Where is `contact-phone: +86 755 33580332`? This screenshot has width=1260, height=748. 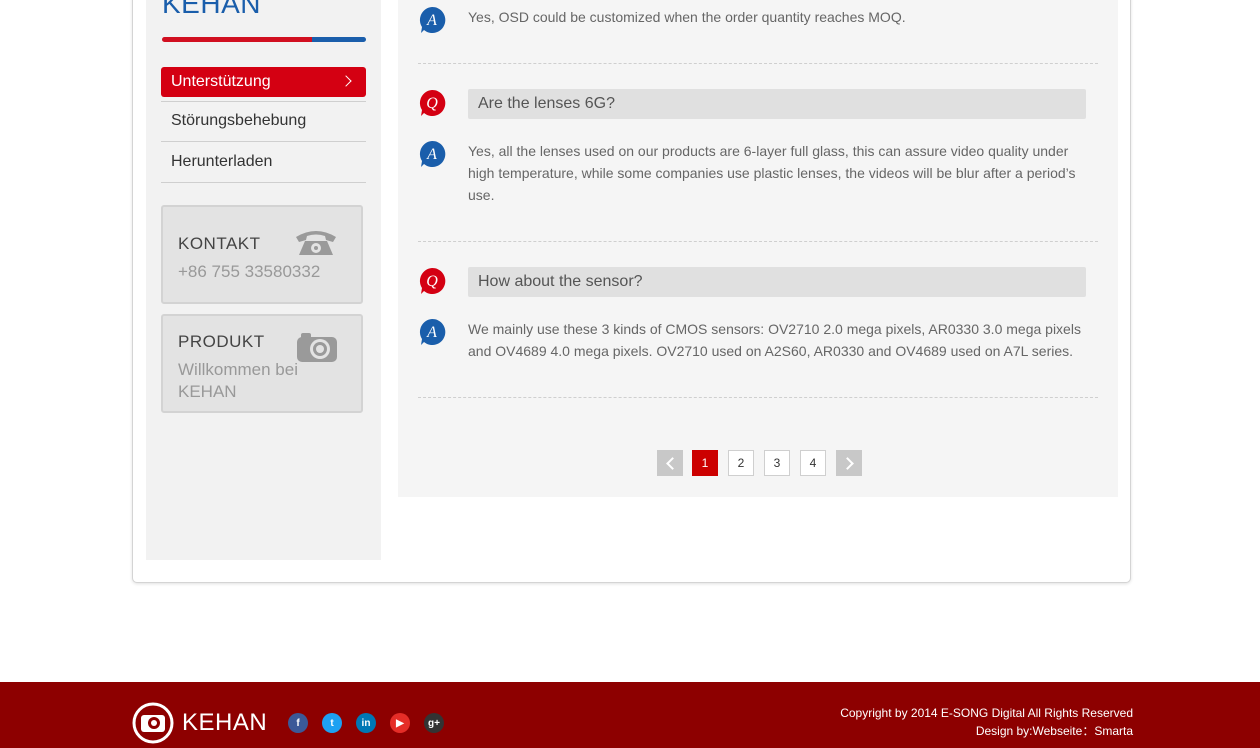 contact-phone: +86 755 33580332 is located at coordinates (249, 271).